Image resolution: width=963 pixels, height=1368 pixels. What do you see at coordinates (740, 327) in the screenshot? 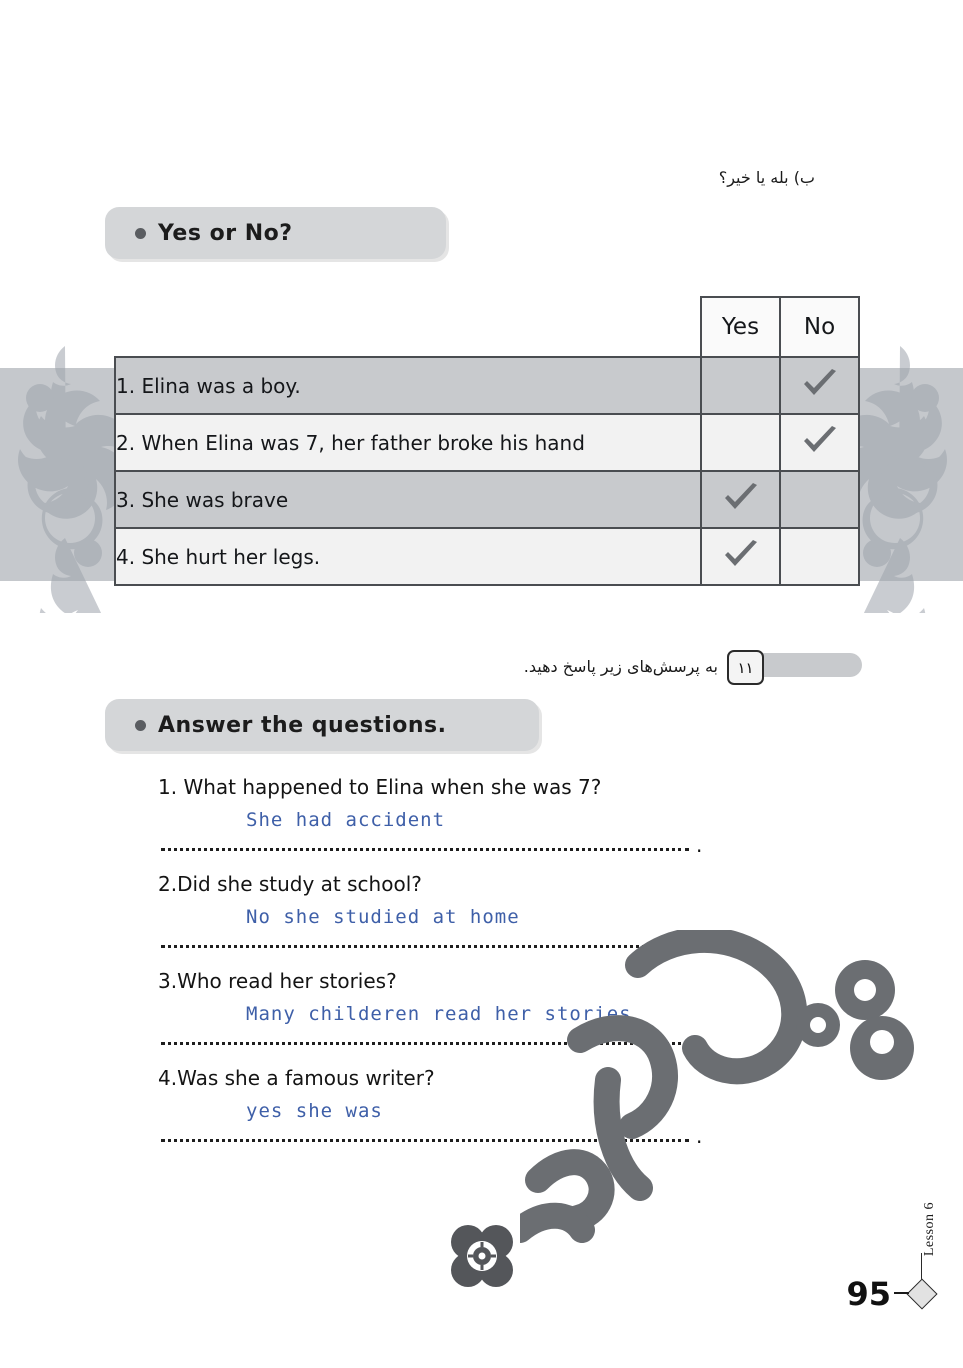
I see `column-header-yes: Yes` at bounding box center [740, 327].